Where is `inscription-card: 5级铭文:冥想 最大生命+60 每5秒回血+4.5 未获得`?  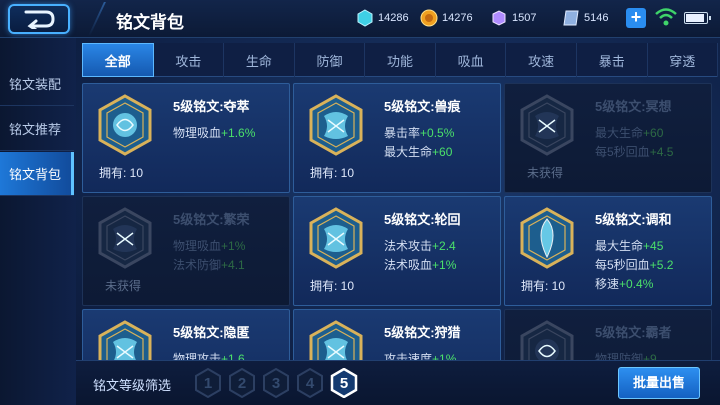 inscription-card: 5级铭文:冥想 最大生命+60 每5秒回血+4.5 未获得 is located at coordinates (608, 138).